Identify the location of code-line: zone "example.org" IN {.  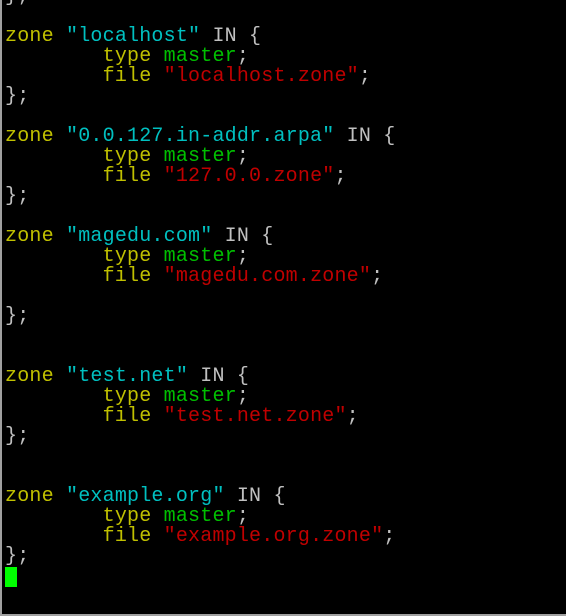
(200, 497).